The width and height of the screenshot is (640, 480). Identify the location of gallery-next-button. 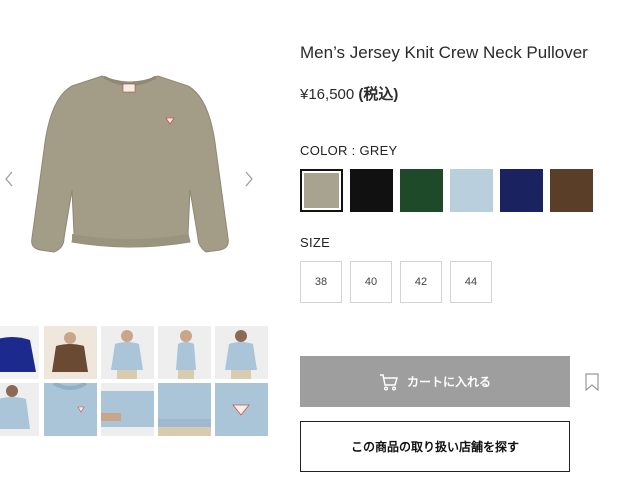
(249, 179).